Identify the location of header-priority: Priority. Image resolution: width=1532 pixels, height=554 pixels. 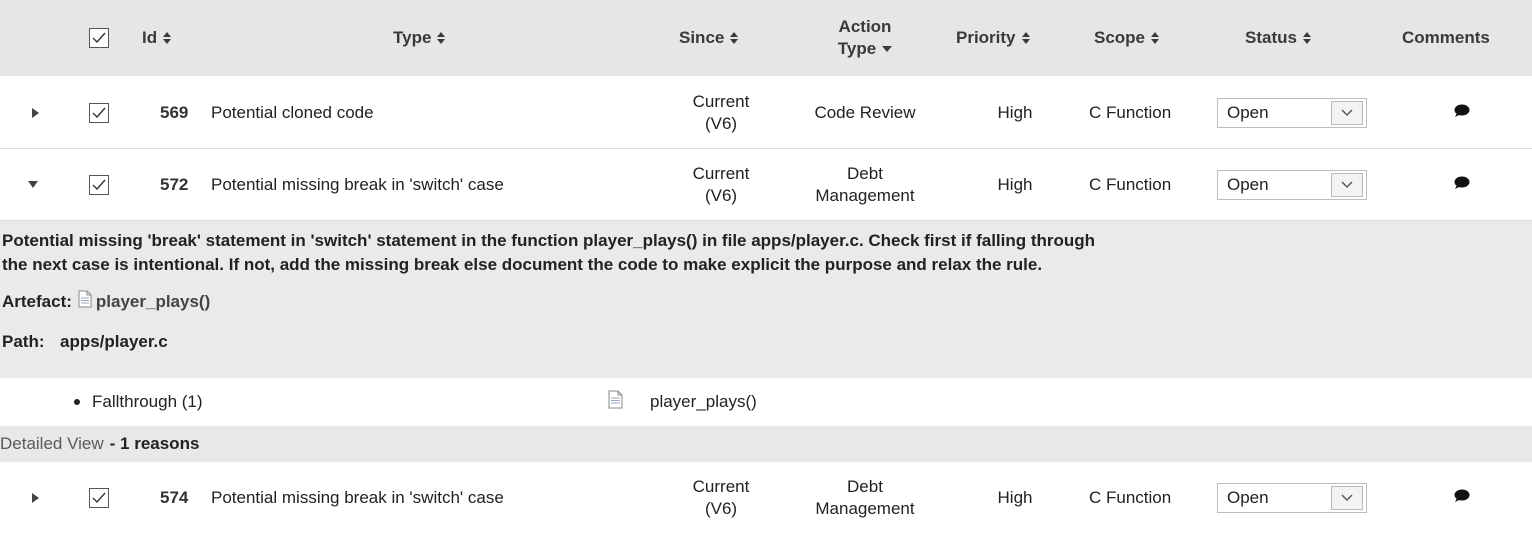
(993, 38).